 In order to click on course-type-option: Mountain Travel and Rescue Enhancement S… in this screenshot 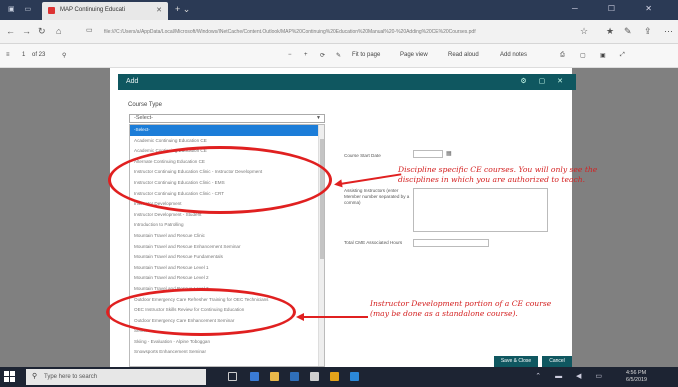, I will do `click(227, 247)`.